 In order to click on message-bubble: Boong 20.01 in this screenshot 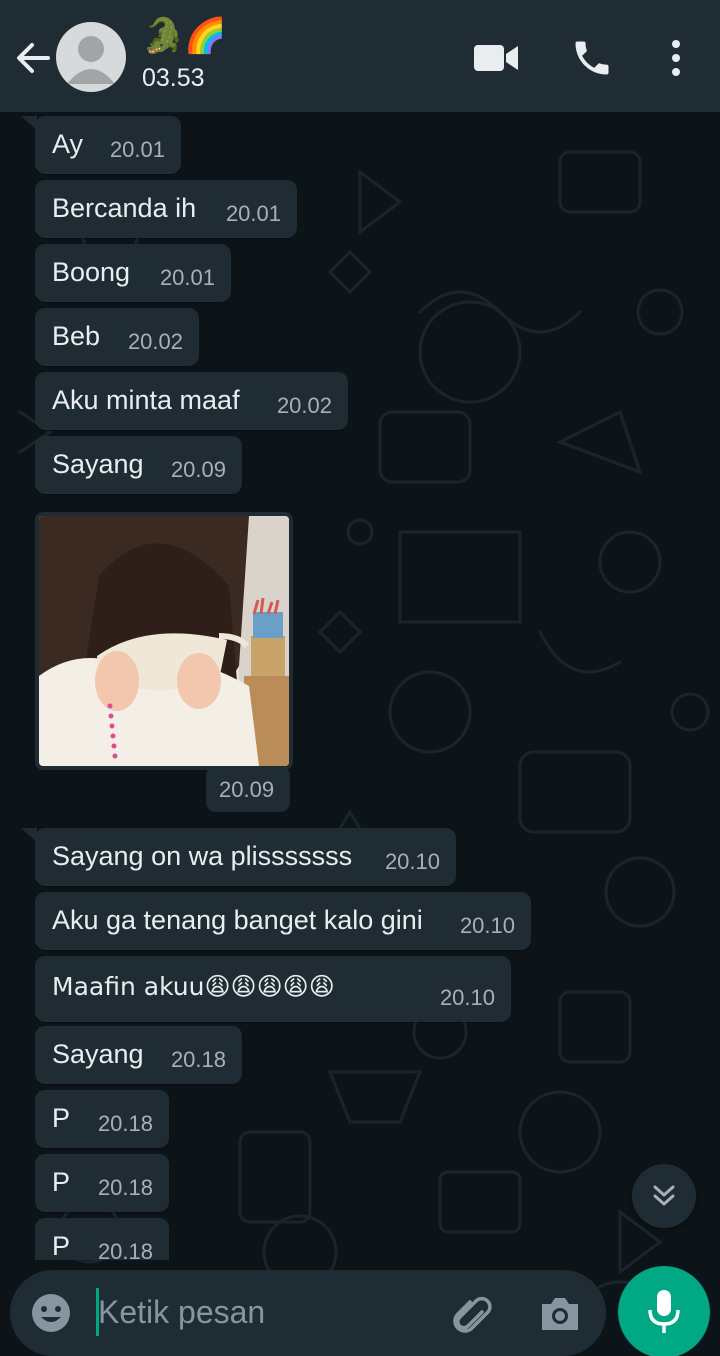, I will do `click(133, 273)`.